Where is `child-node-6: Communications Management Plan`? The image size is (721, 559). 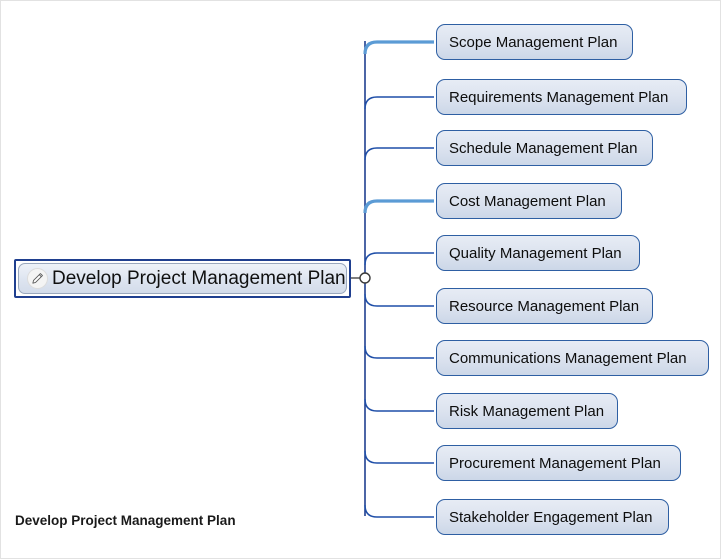
child-node-6: Communications Management Plan is located at coordinates (572, 358).